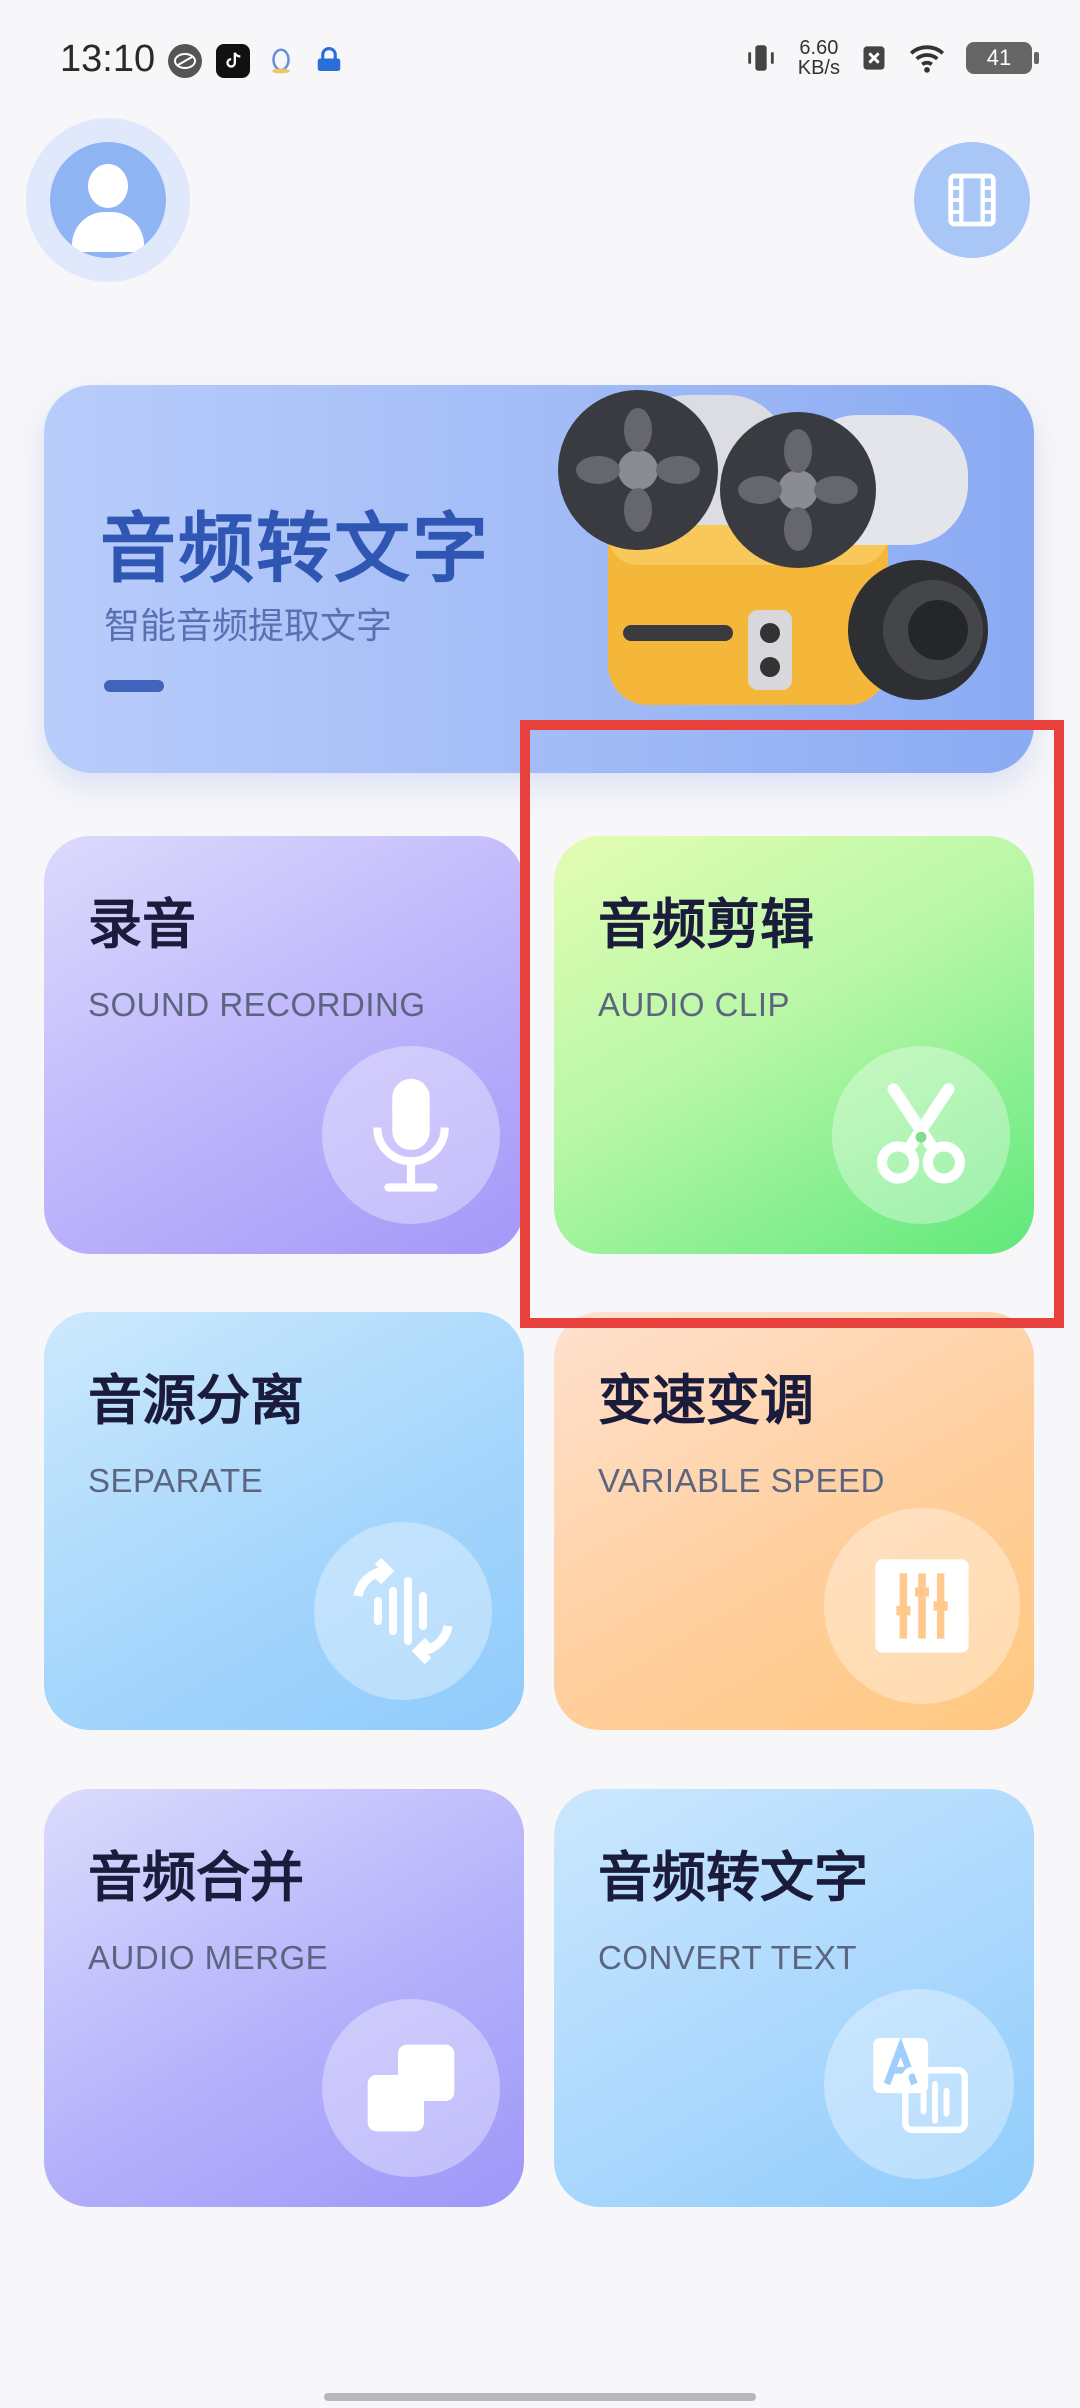 The width and height of the screenshot is (1080, 2408). Describe the element at coordinates (284, 1045) in the screenshot. I see `card-sound-recording: 录音 SOUND RECORDING` at that location.